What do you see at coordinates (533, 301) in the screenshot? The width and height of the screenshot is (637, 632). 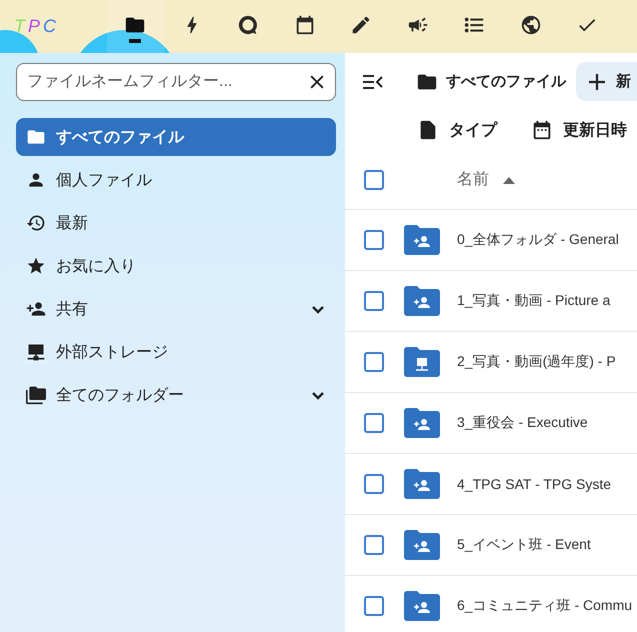 I see `folder-name: 1_写真・動画 - Picture a` at bounding box center [533, 301].